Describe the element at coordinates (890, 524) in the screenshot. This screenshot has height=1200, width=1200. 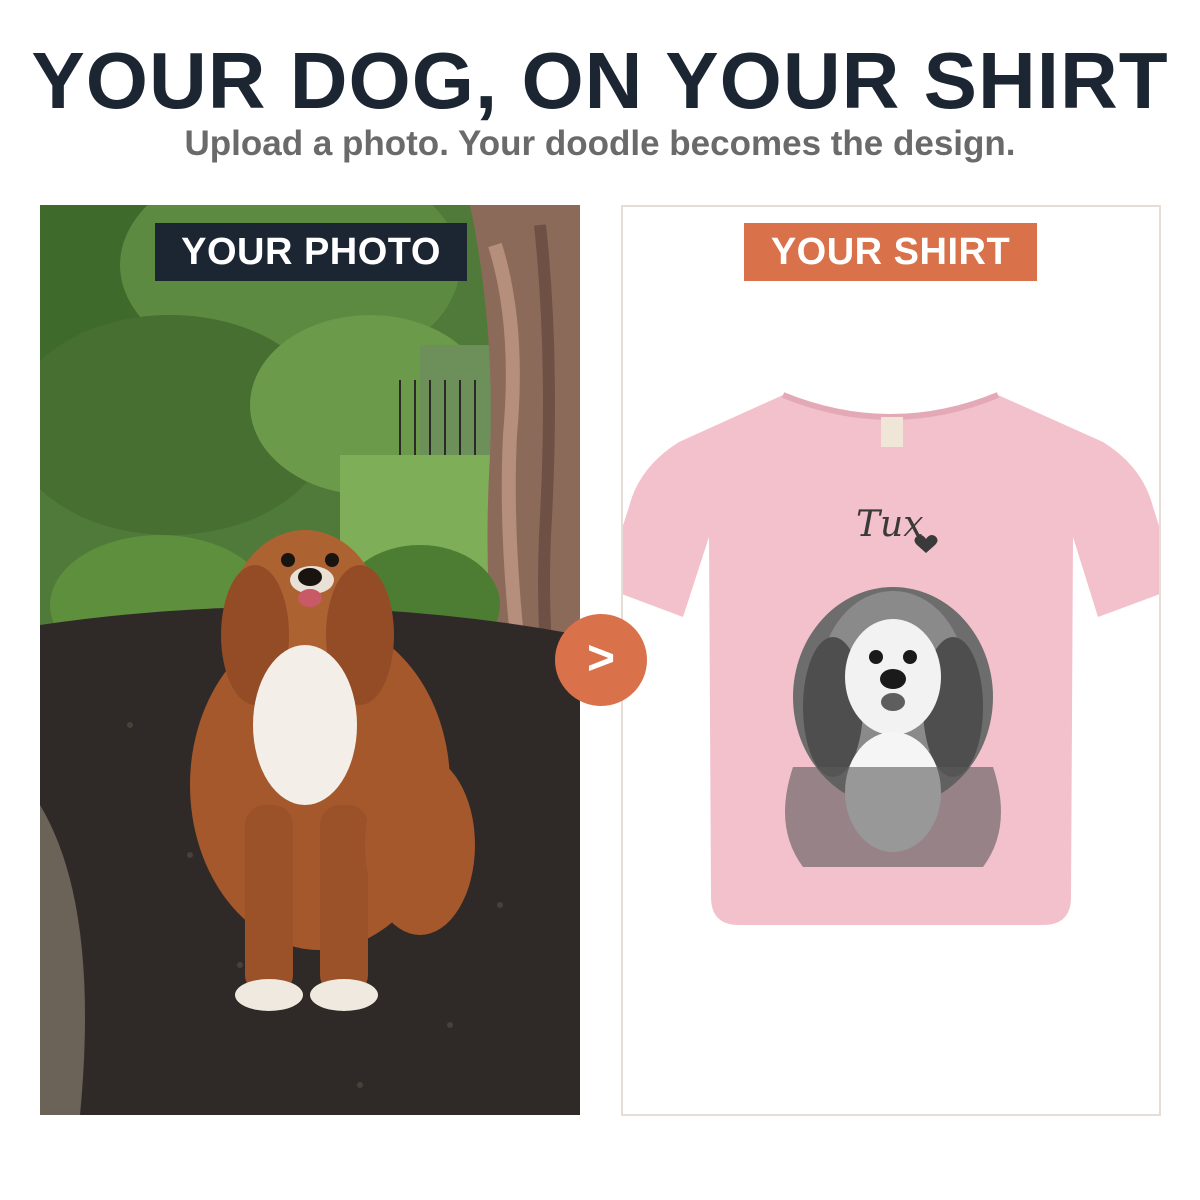
I see `shirt-print-name: Tux` at that location.